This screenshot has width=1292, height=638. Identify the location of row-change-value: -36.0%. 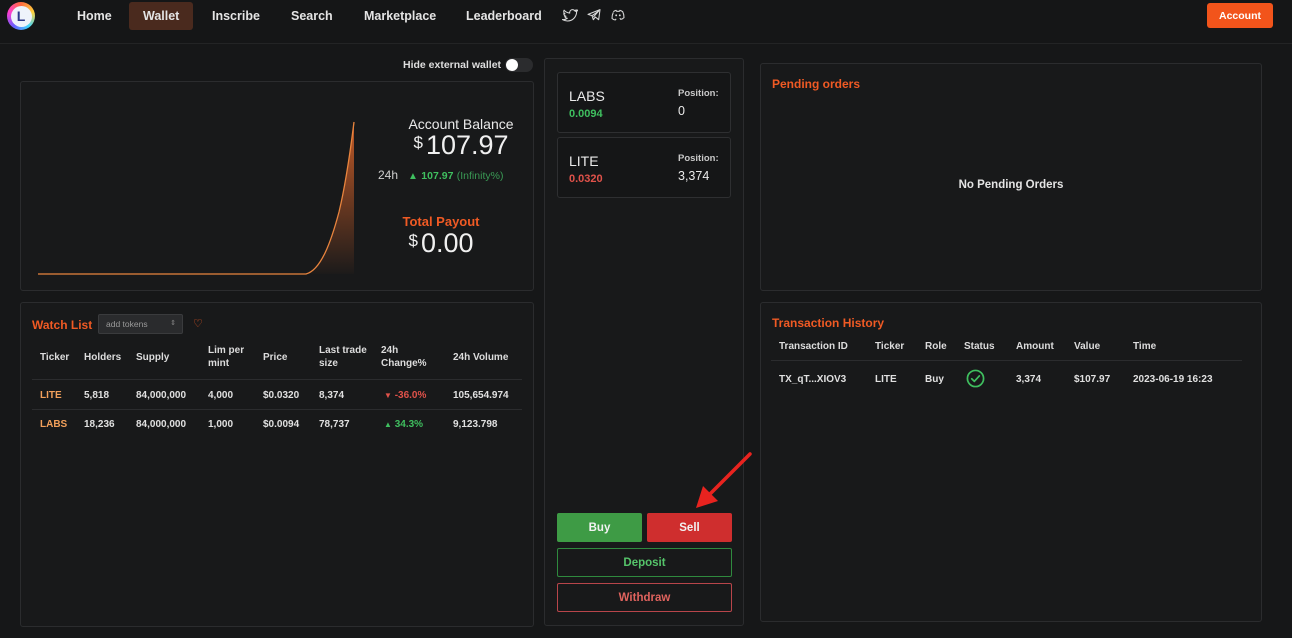
(410, 395).